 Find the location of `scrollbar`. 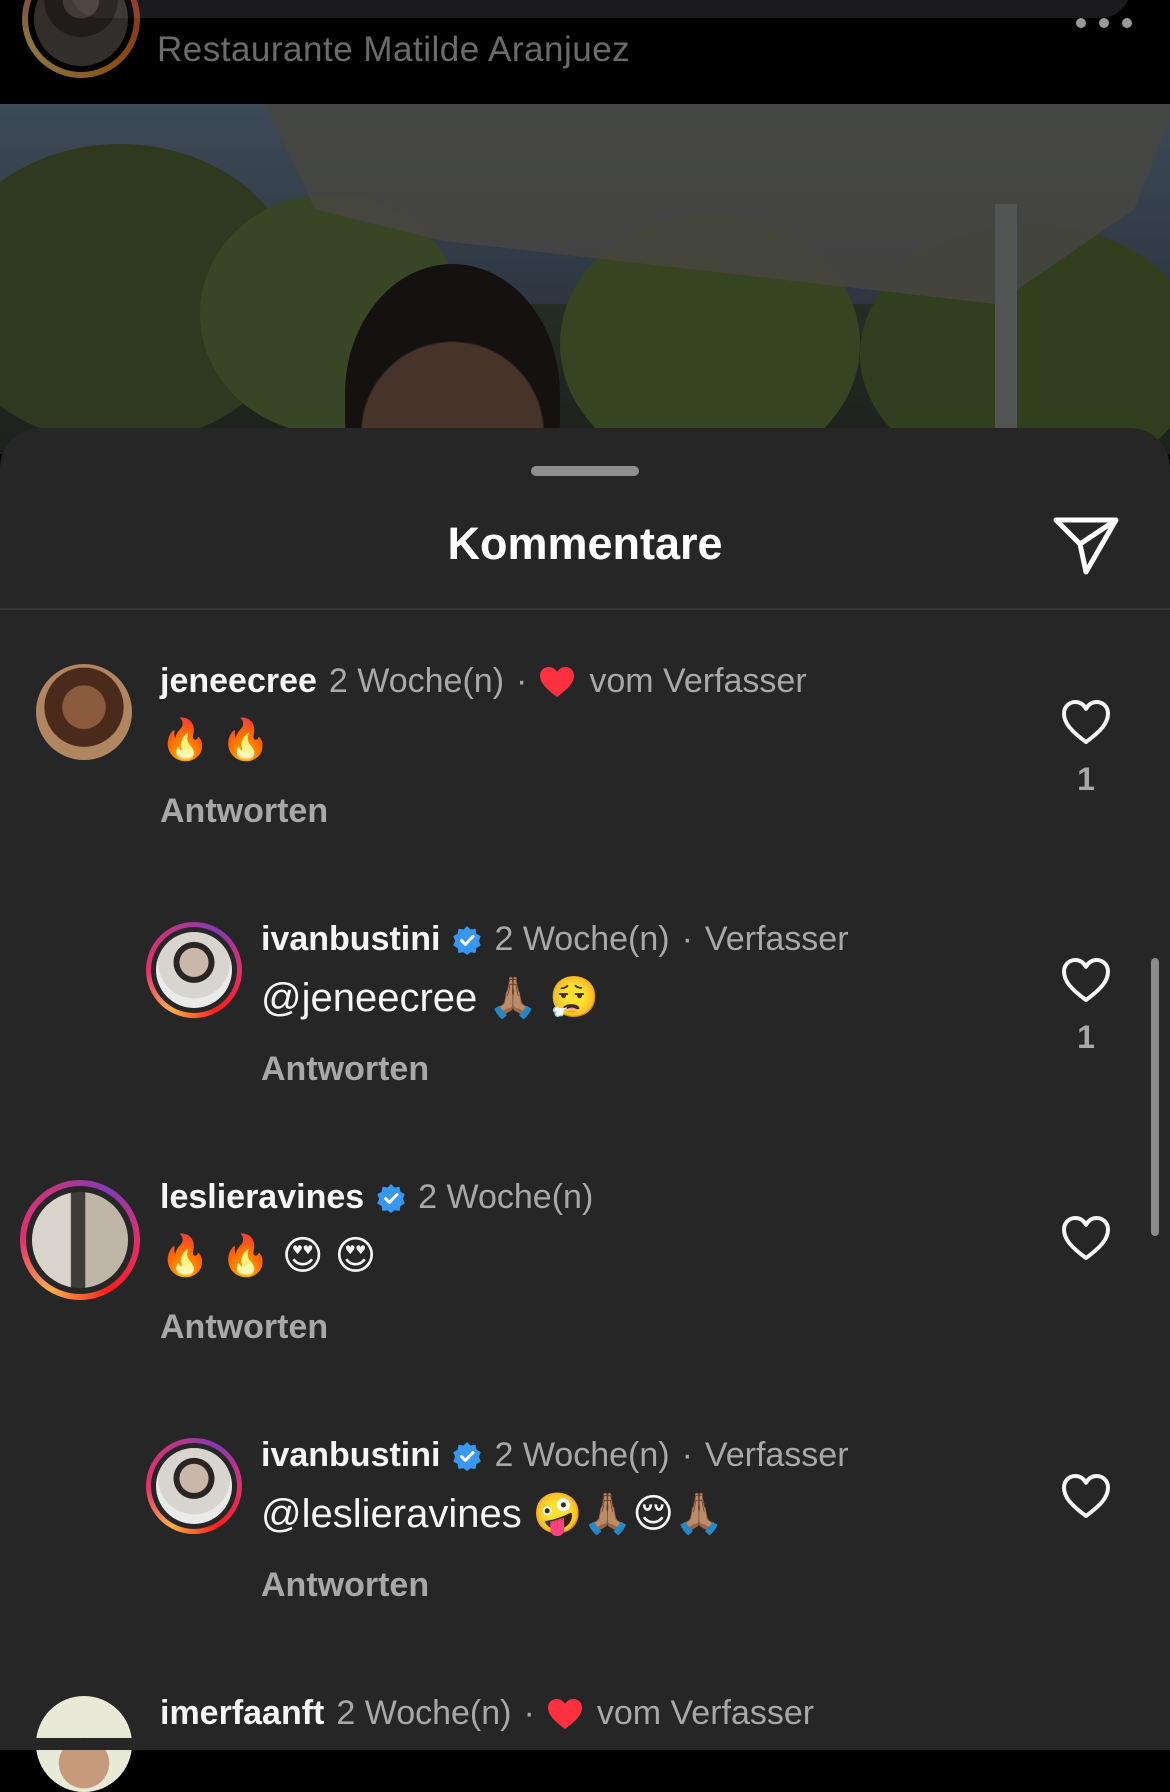

scrollbar is located at coordinates (1155, 1097).